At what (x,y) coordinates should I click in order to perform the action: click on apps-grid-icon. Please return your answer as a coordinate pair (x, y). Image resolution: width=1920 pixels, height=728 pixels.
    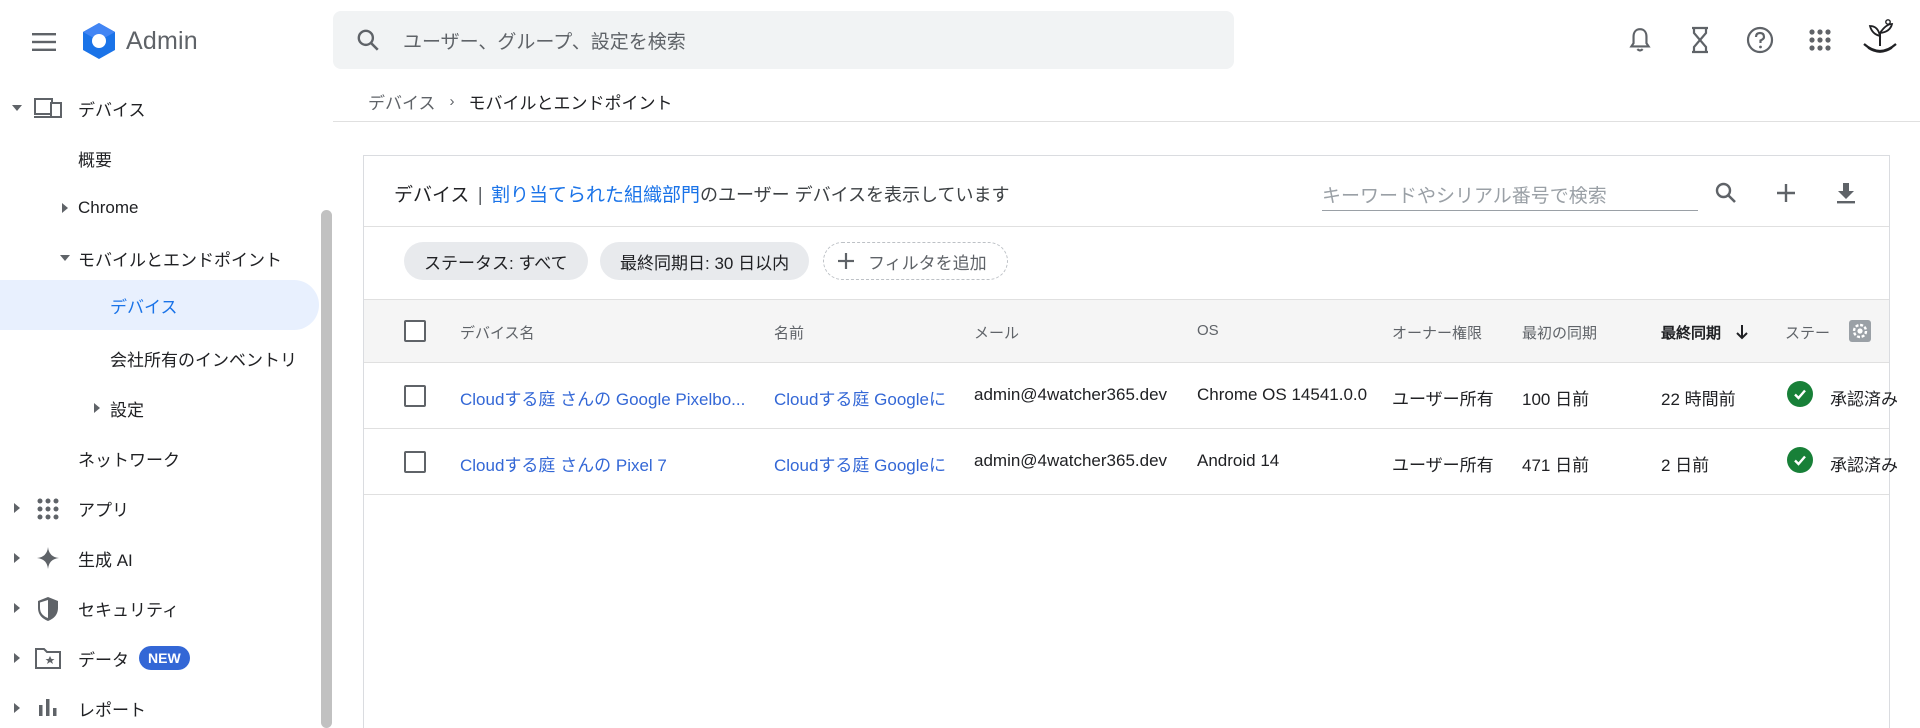
    Looking at the image, I should click on (1820, 40).